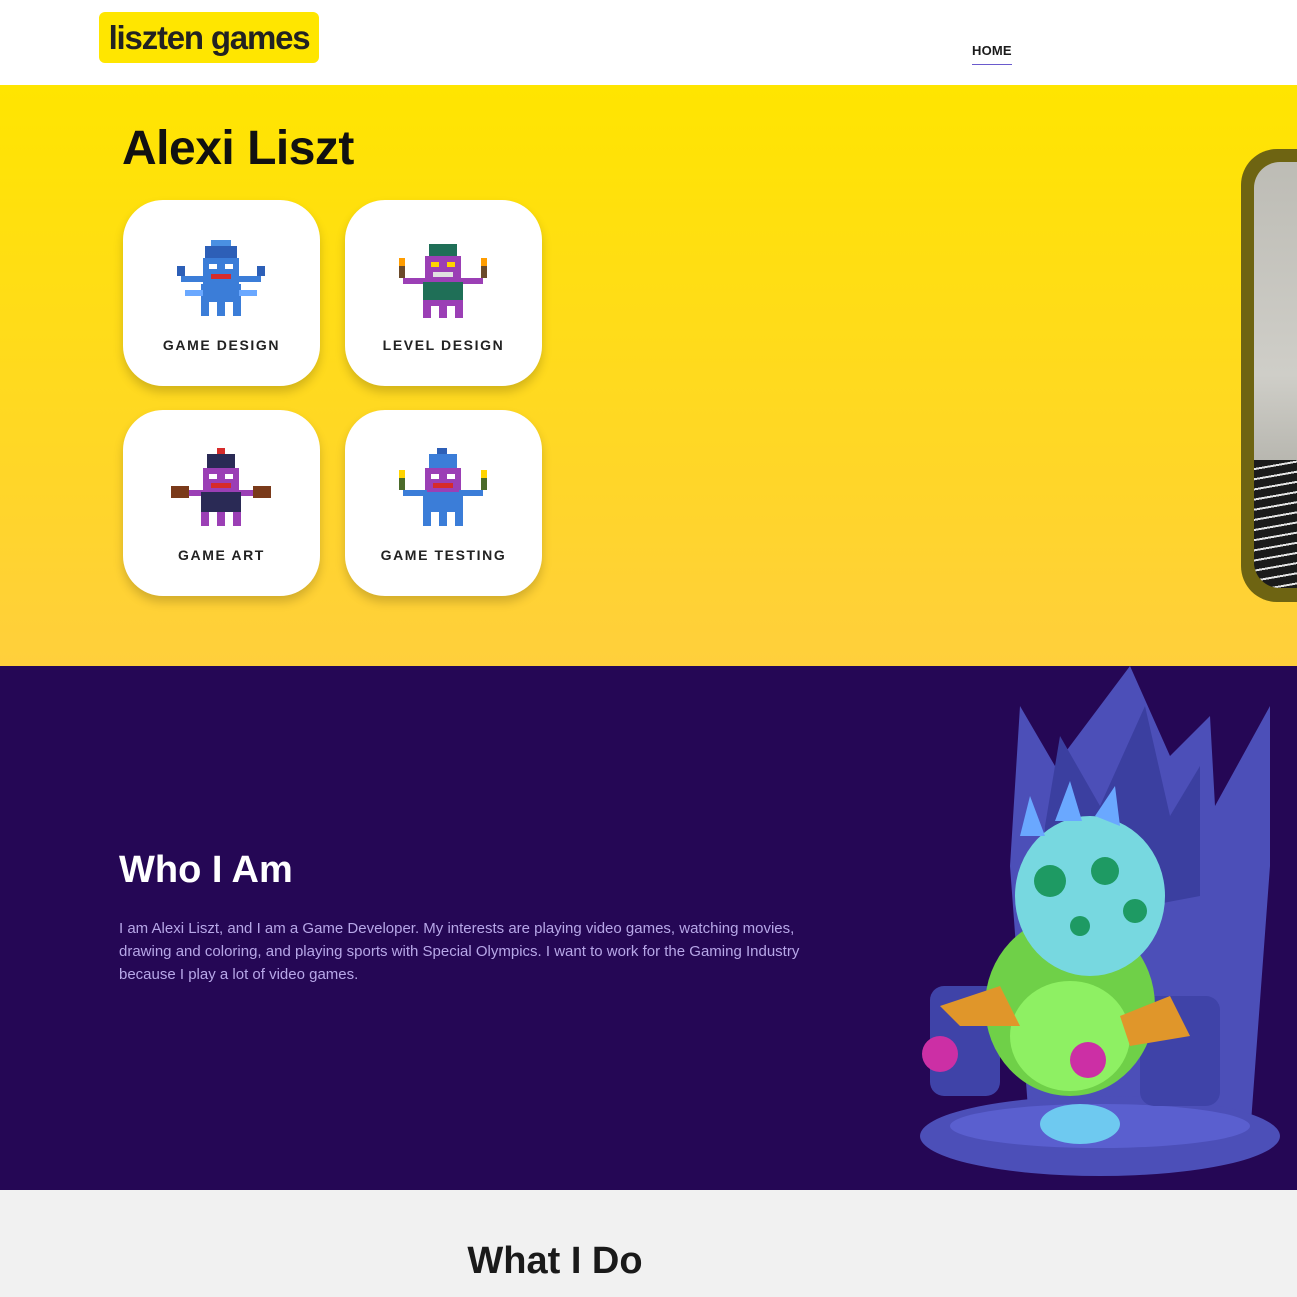 The width and height of the screenshot is (1297, 1297). I want to click on skill-card-game-art: GAME ART, so click(221, 503).